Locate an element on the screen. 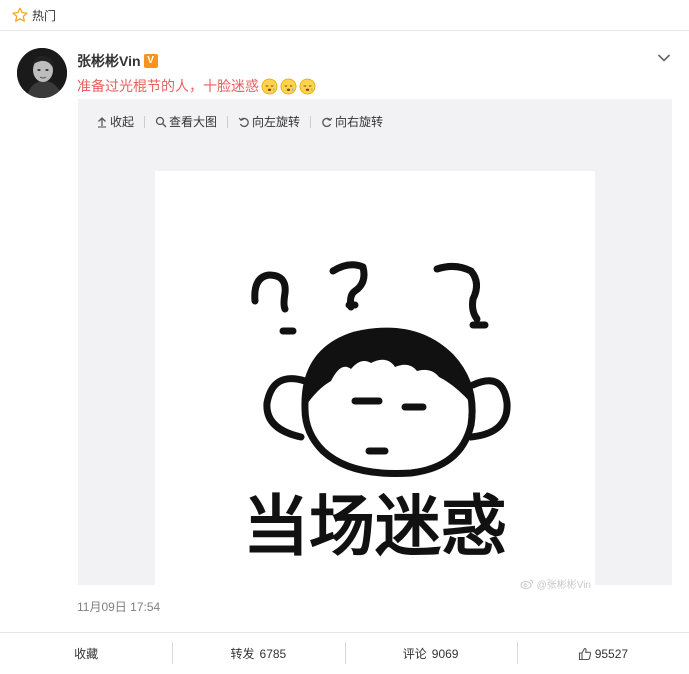 Image resolution: width=689 pixels, height=674 pixels. image-watermark: @张彬彬Vin is located at coordinates (555, 583).